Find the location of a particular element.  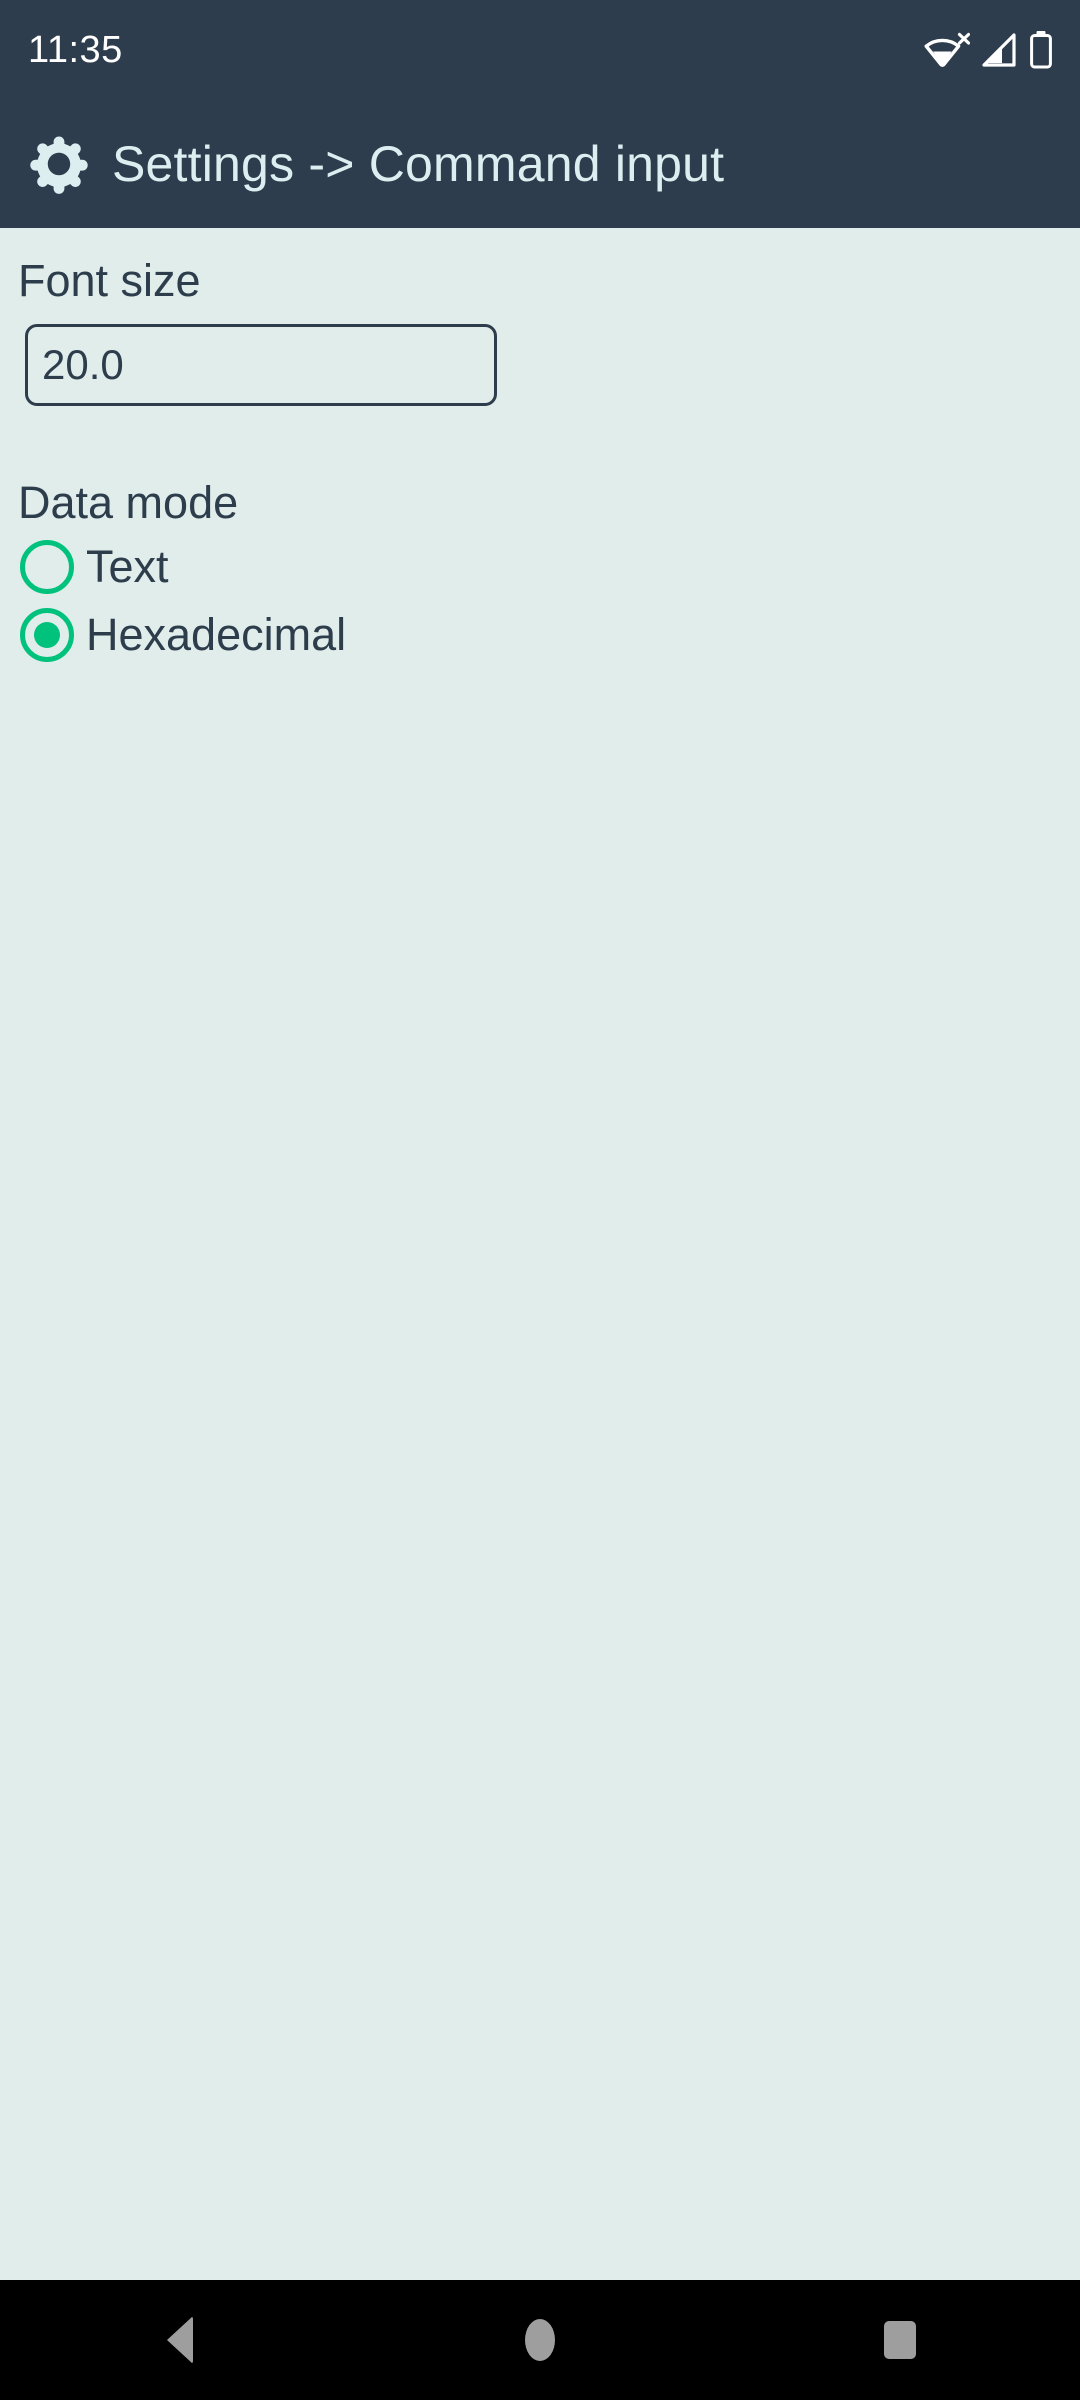

nav-back-button is located at coordinates (180, 2340).